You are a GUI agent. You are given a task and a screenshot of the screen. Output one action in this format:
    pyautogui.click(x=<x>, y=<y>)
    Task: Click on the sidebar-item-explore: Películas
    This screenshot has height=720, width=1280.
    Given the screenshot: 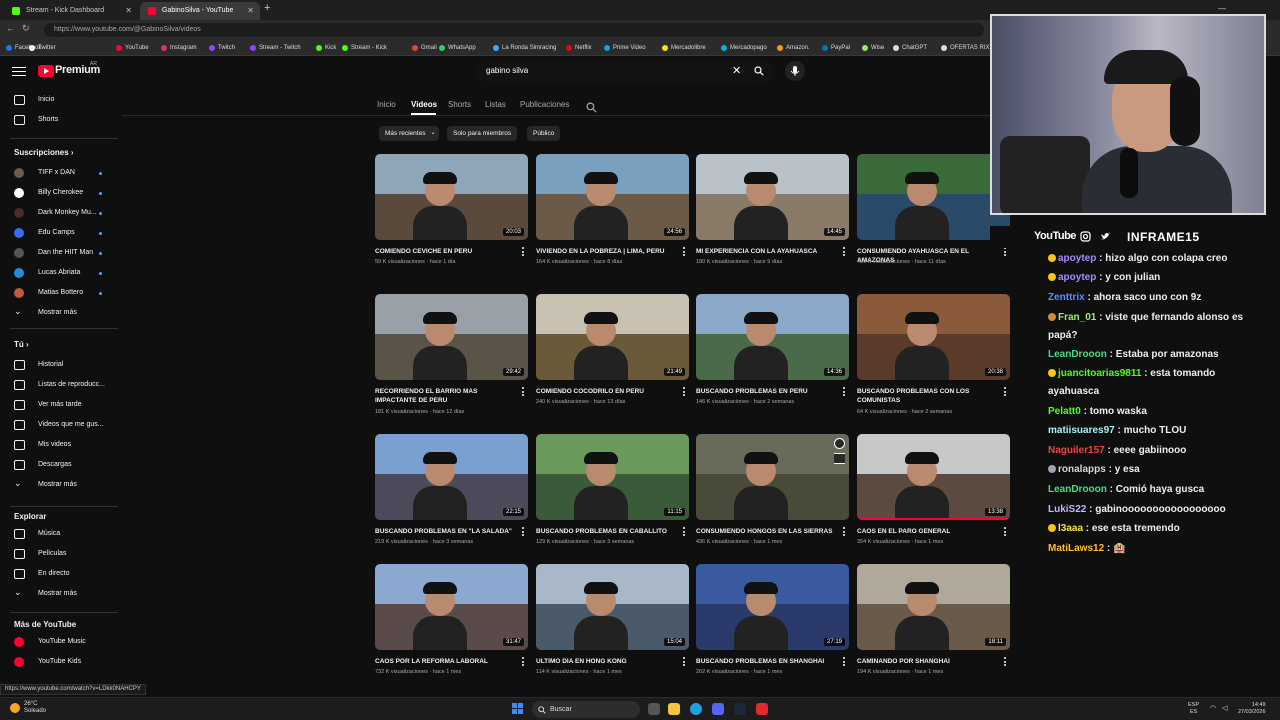 What is the action you would take?
    pyautogui.click(x=61, y=554)
    